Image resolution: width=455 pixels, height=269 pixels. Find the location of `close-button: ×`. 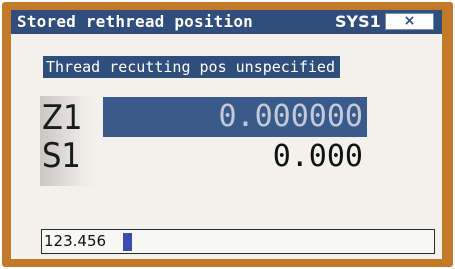

close-button: × is located at coordinates (409, 21).